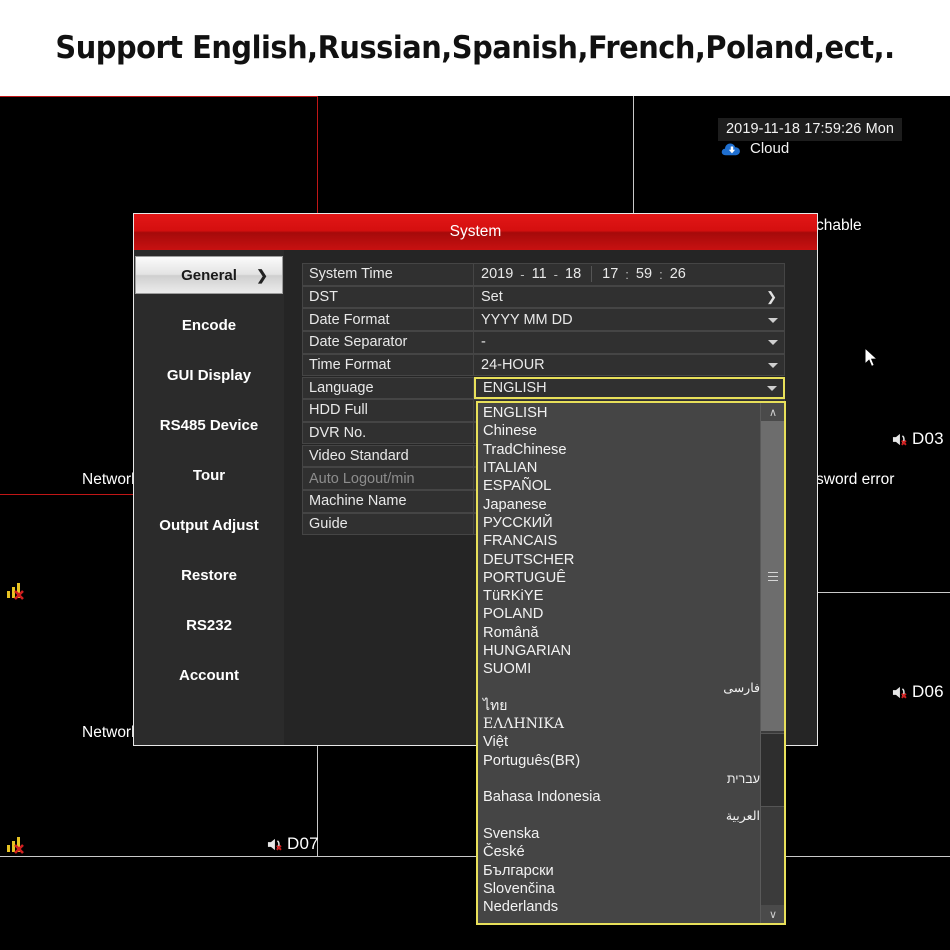  What do you see at coordinates (110, 479) in the screenshot?
I see `channel-5-message: Network` at bounding box center [110, 479].